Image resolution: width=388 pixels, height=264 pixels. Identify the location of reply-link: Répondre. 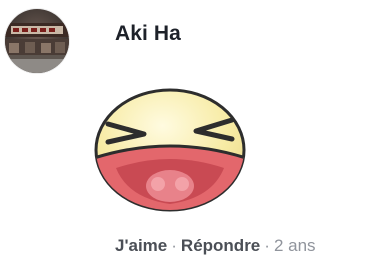
(220, 245).